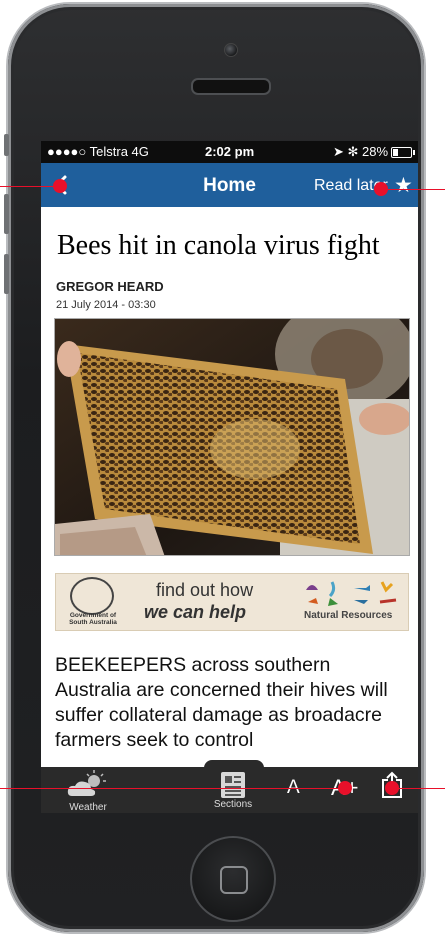  Describe the element at coordinates (106, 305) in the screenshot. I see `article-date: 21 July 2014 - 03:30` at that location.